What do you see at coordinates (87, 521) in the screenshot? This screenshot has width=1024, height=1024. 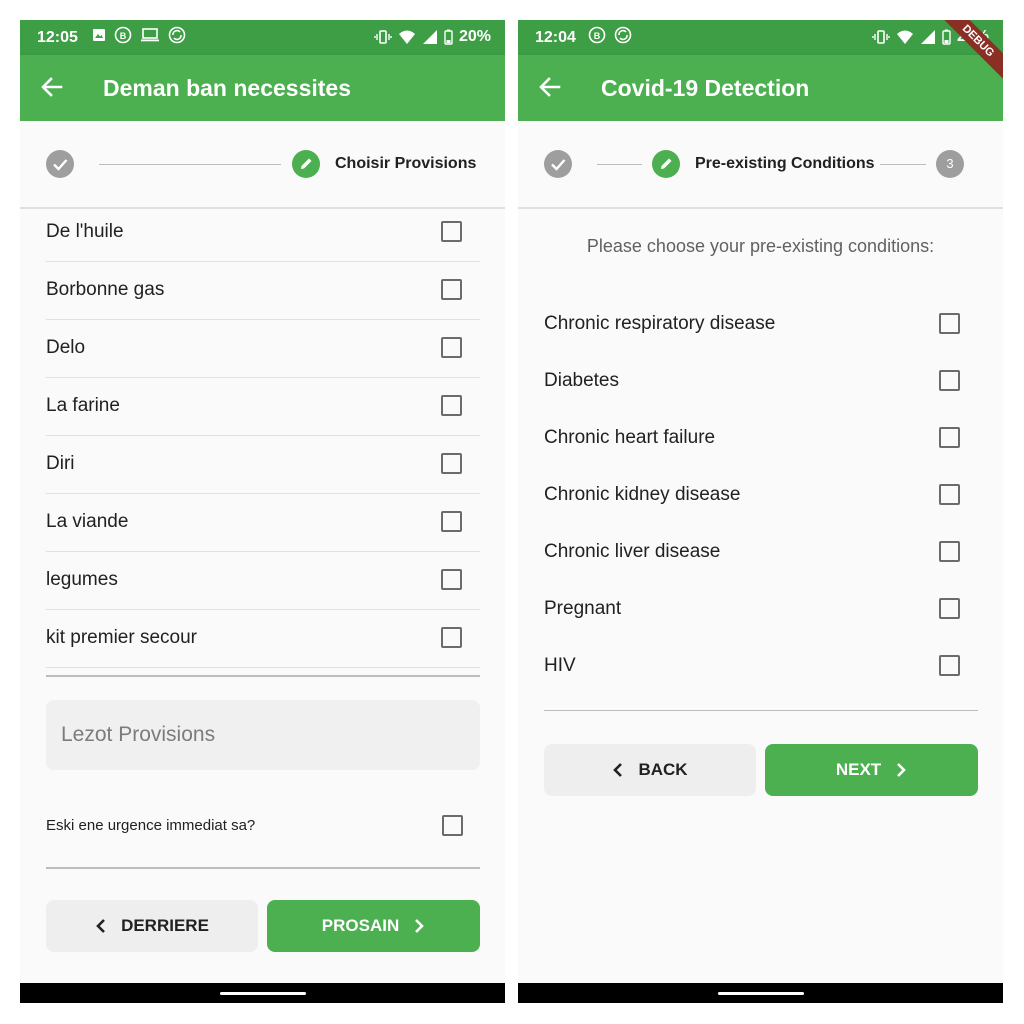 I see `list-item-label: La viande` at bounding box center [87, 521].